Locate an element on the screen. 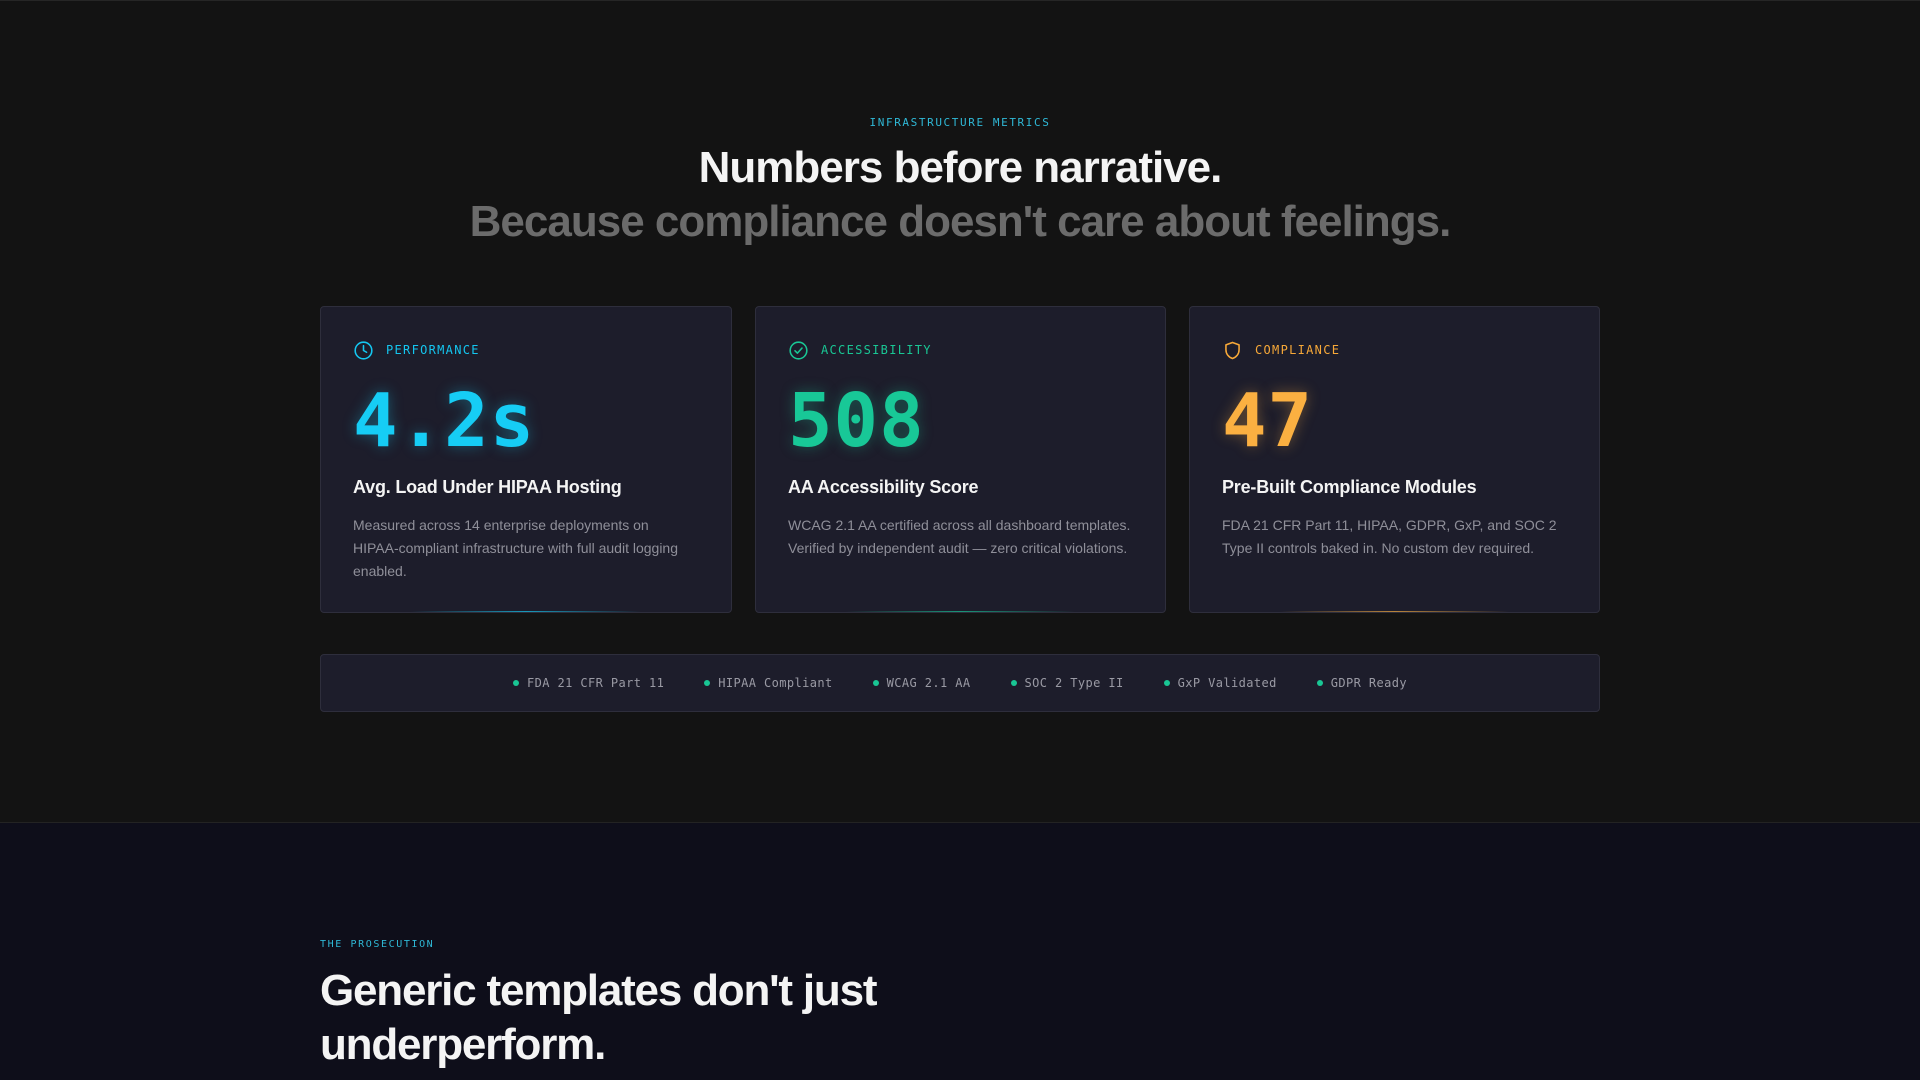 This screenshot has height=1080, width=1920. badge-wcag: WCAG 2.1 AA is located at coordinates (921, 683).